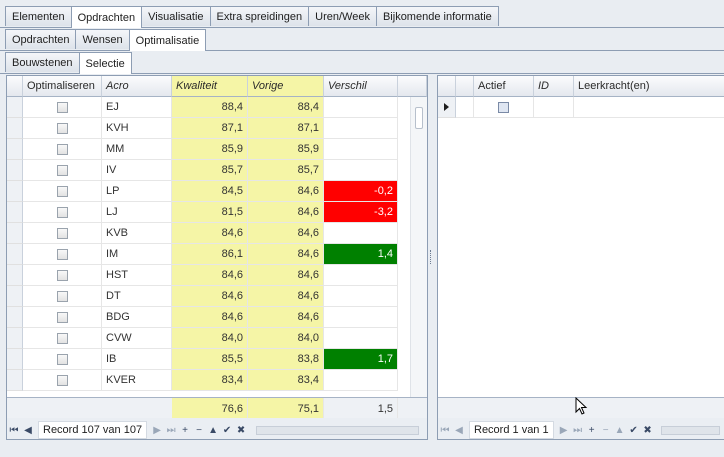 This screenshot has width=724, height=457. Describe the element at coordinates (337, 430) in the screenshot. I see `horizontal-scrollbar` at that location.